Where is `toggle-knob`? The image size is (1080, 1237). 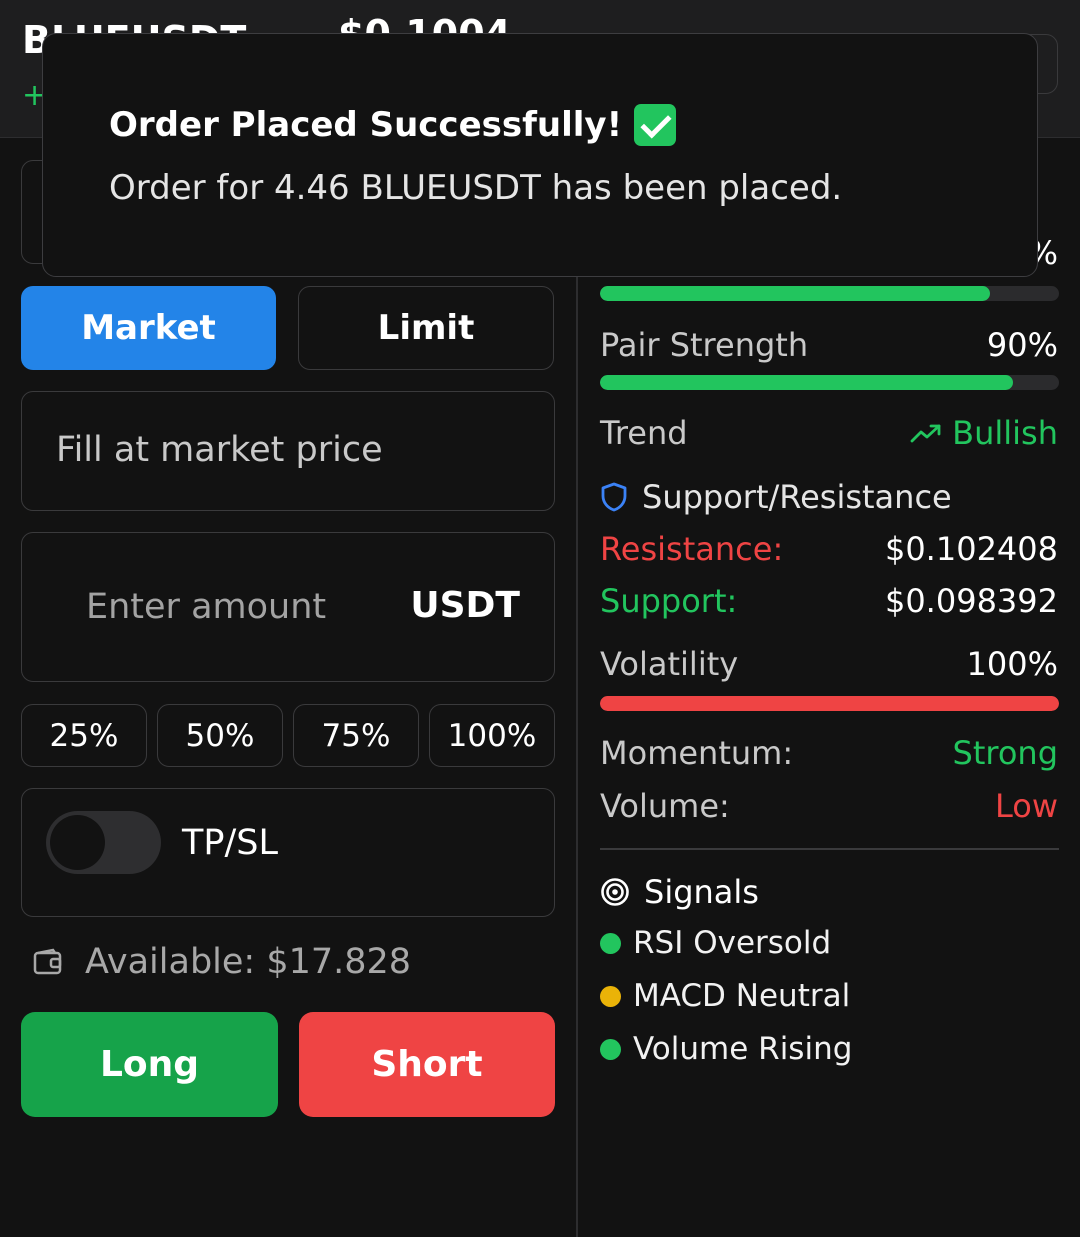
toggle-knob is located at coordinates (77, 842).